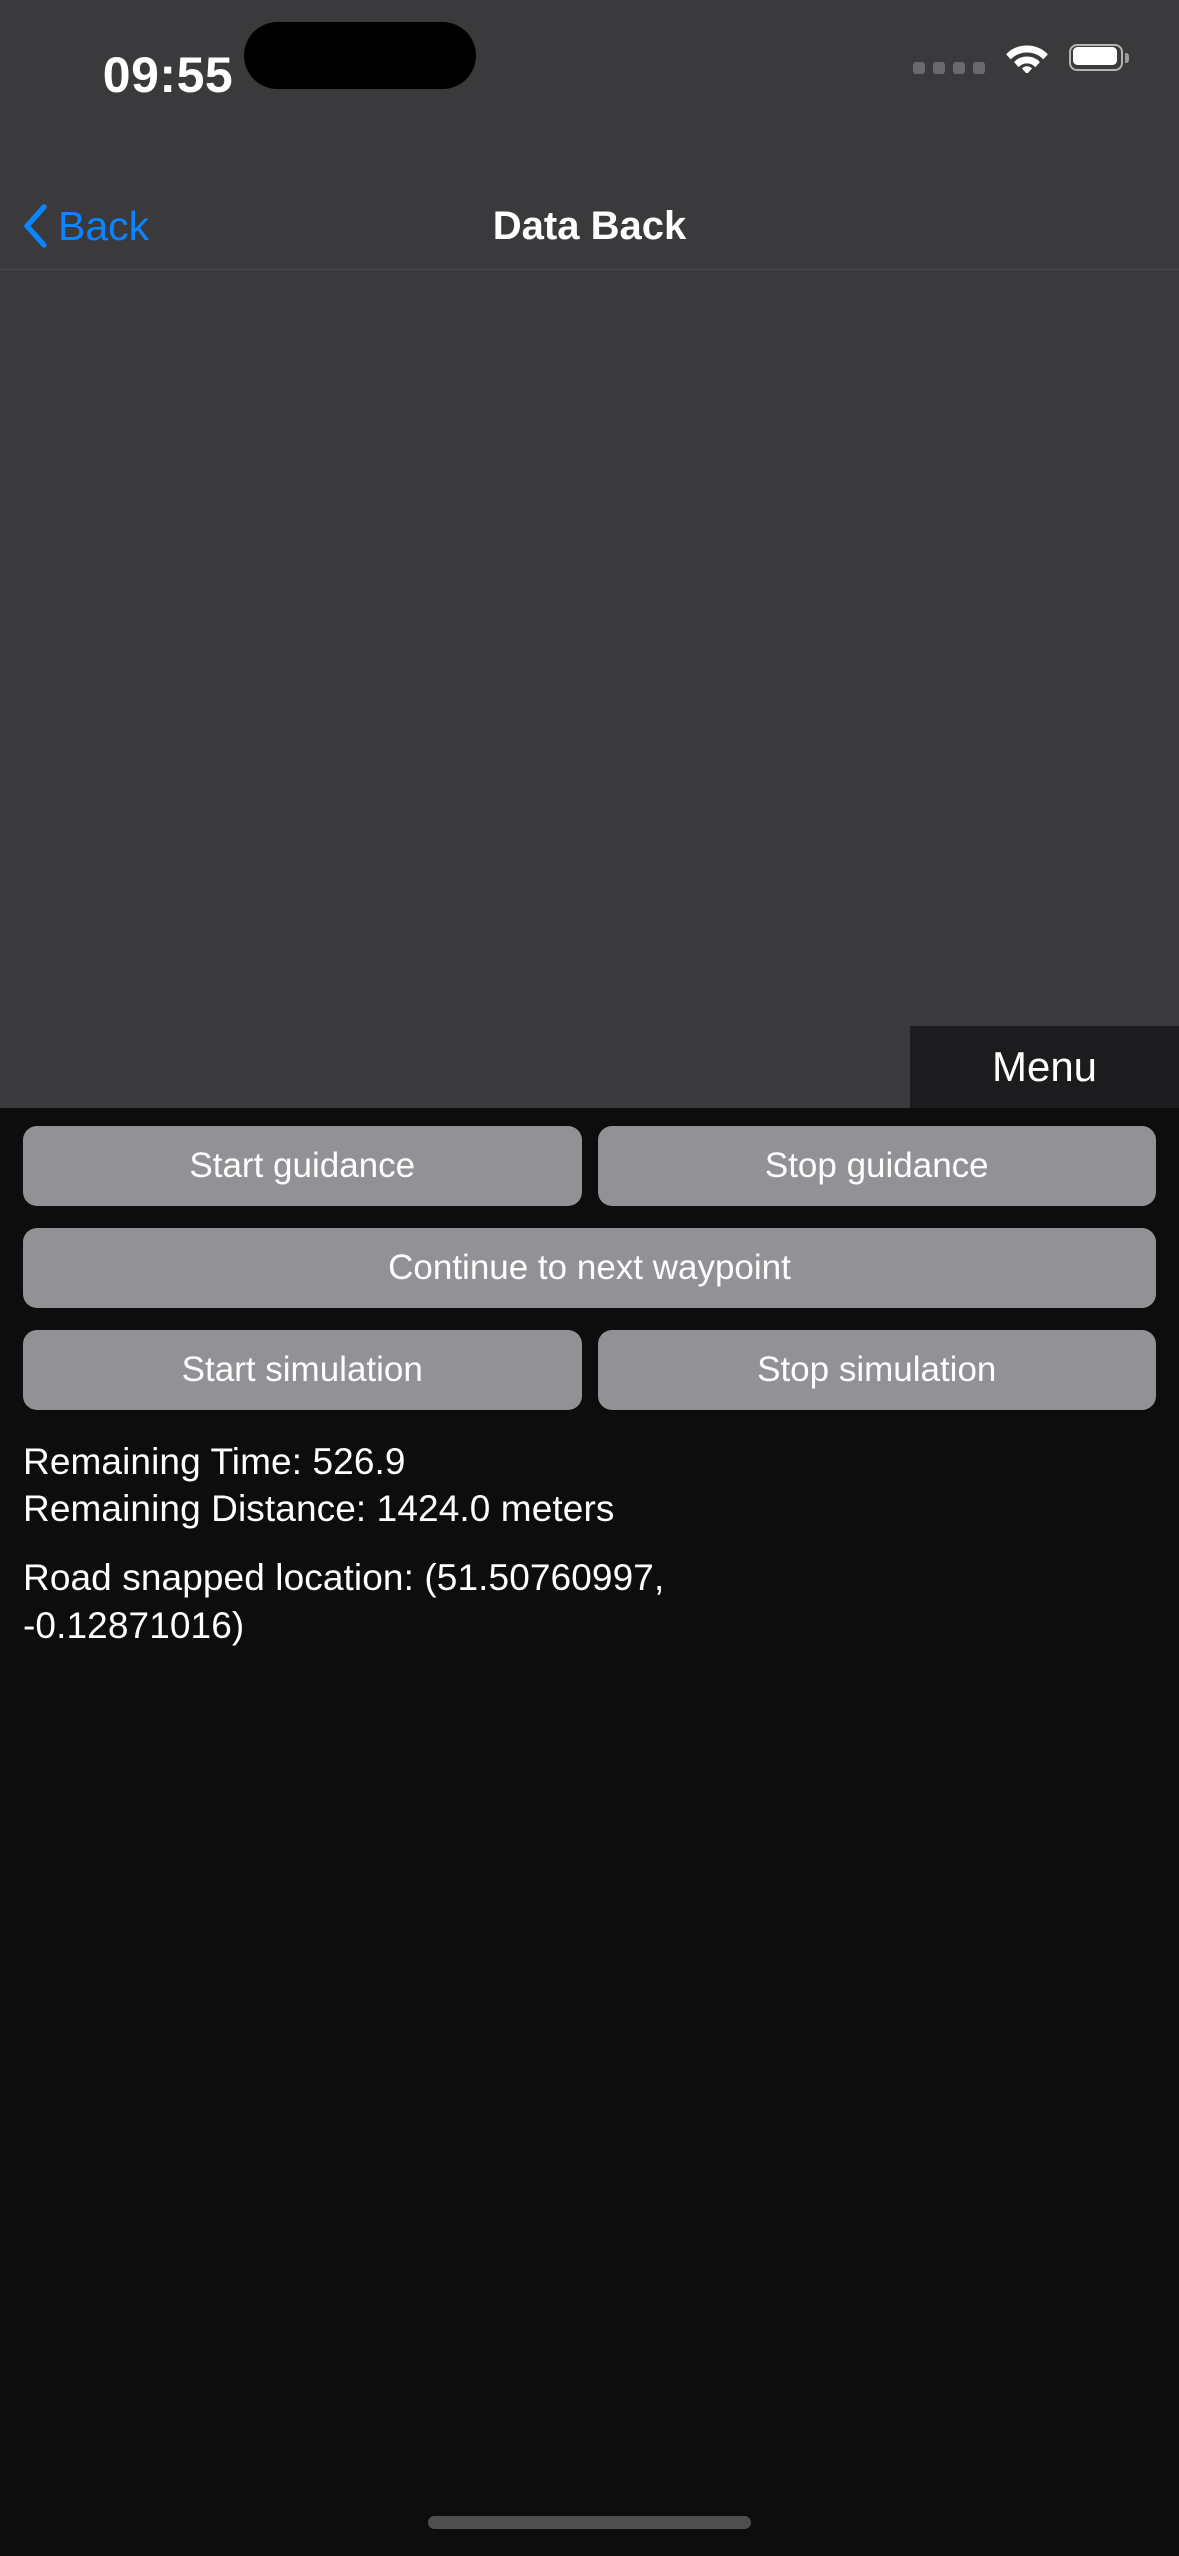 The width and height of the screenshot is (1179, 2556). I want to click on waypoint-button-row: Continue to next waypoint, so click(589, 1268).